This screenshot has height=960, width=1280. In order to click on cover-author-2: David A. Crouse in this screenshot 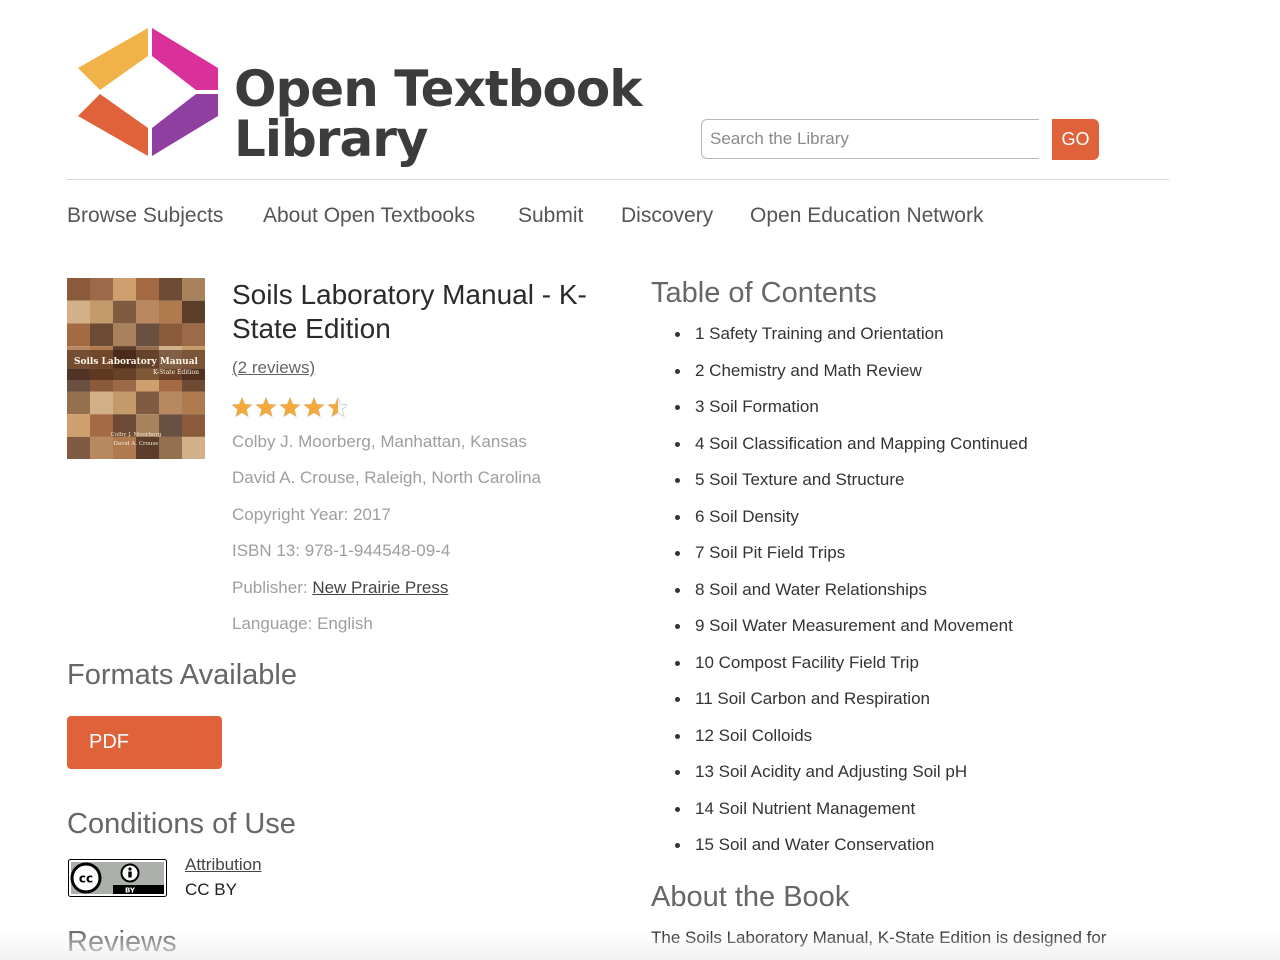, I will do `click(135, 444)`.